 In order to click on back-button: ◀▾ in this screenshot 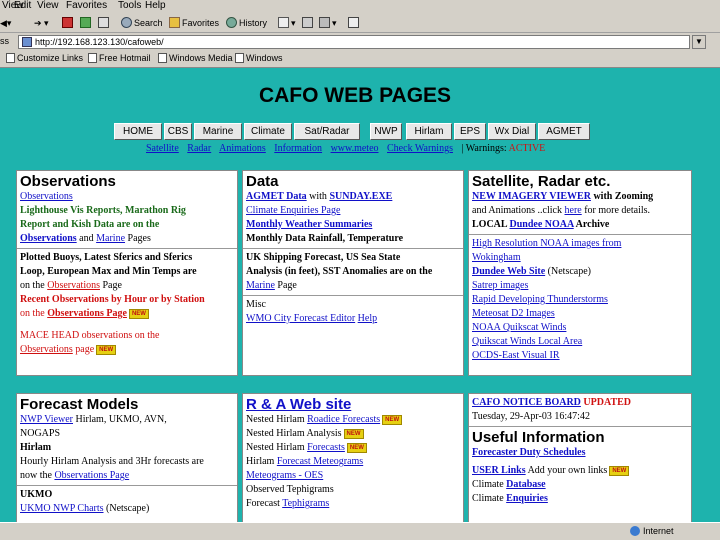, I will do `click(5, 23)`.